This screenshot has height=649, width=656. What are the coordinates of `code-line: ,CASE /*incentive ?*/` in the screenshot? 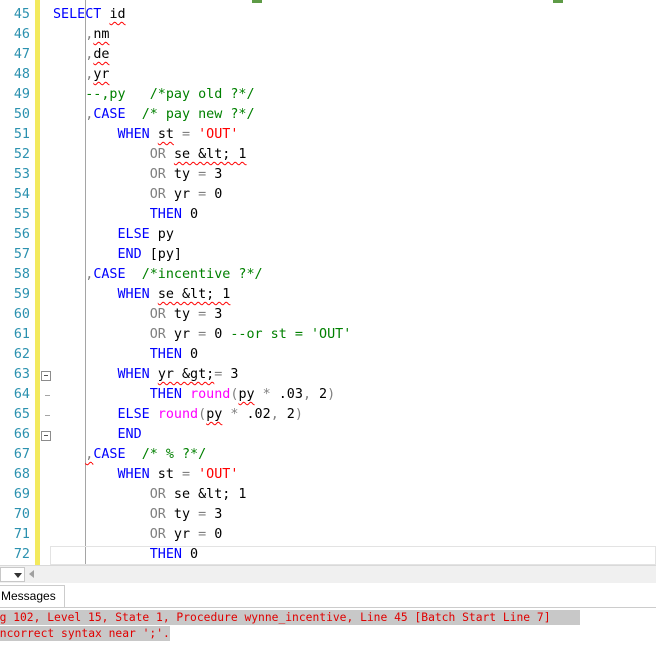 It's located at (157, 275).